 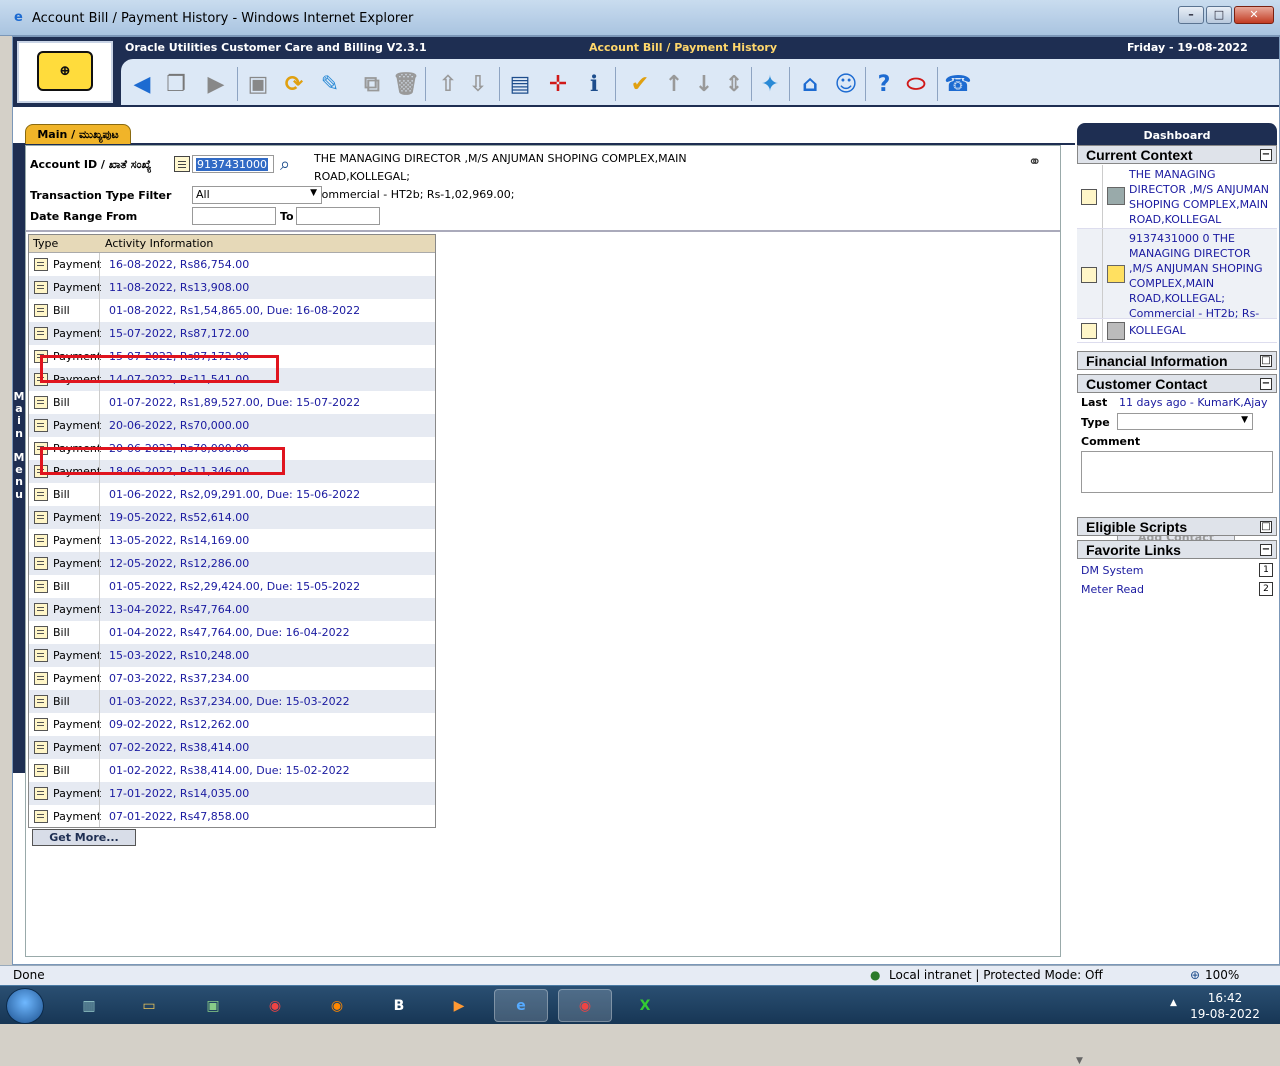 What do you see at coordinates (1177, 331) in the screenshot?
I see `context-premise: KOLLEGAL` at bounding box center [1177, 331].